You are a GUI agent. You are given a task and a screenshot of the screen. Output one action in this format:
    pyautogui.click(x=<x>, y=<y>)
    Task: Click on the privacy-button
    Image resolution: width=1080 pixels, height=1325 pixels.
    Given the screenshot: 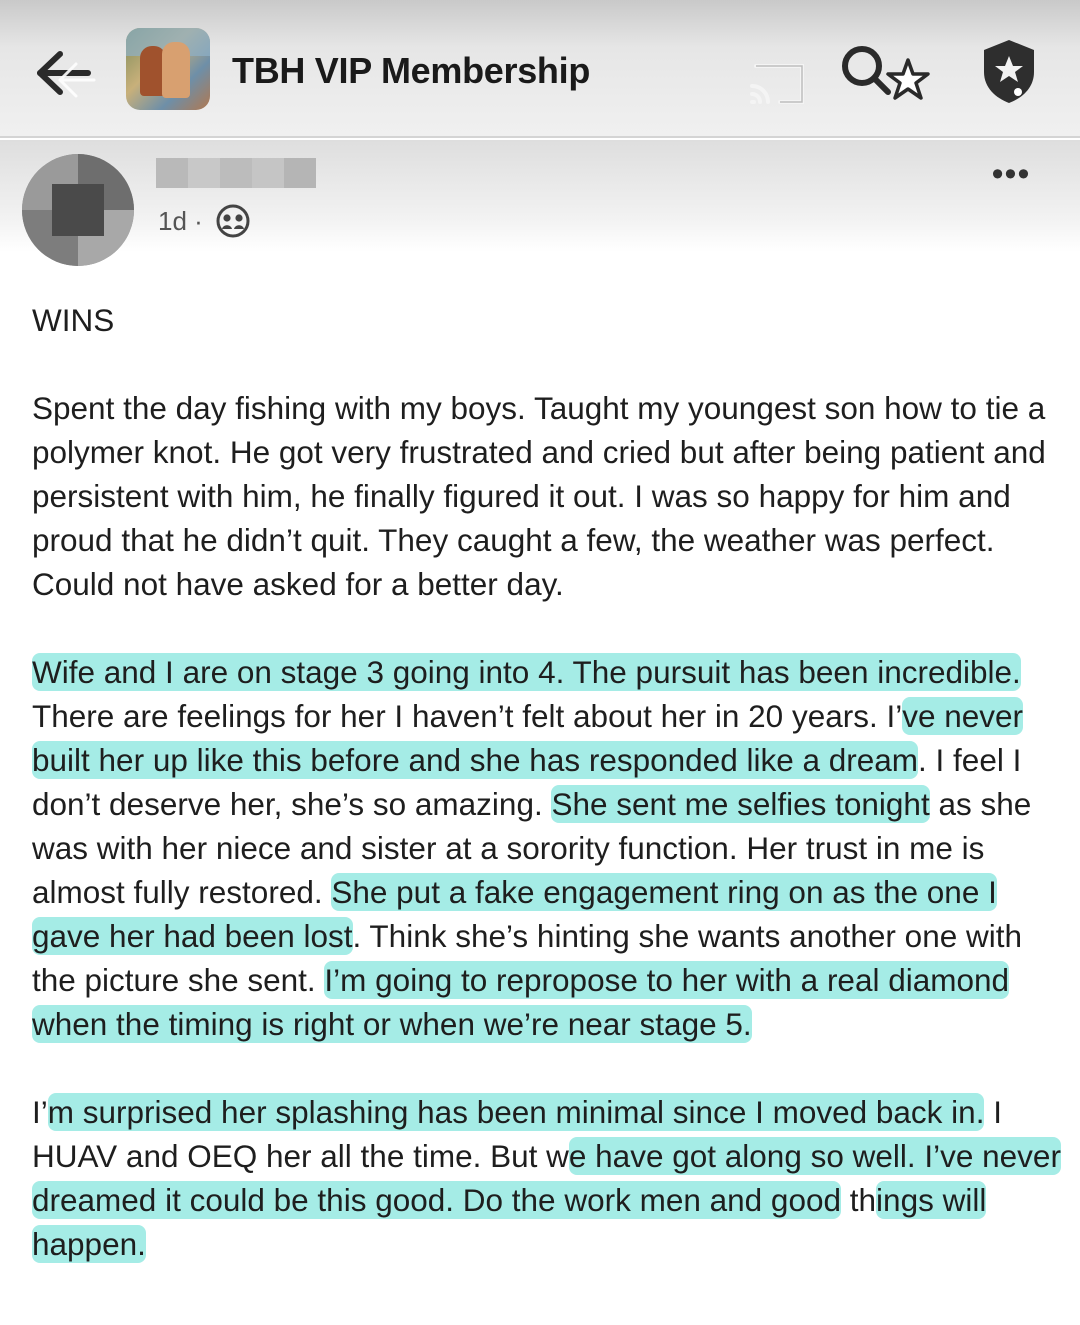 What is the action you would take?
    pyautogui.click(x=233, y=221)
    